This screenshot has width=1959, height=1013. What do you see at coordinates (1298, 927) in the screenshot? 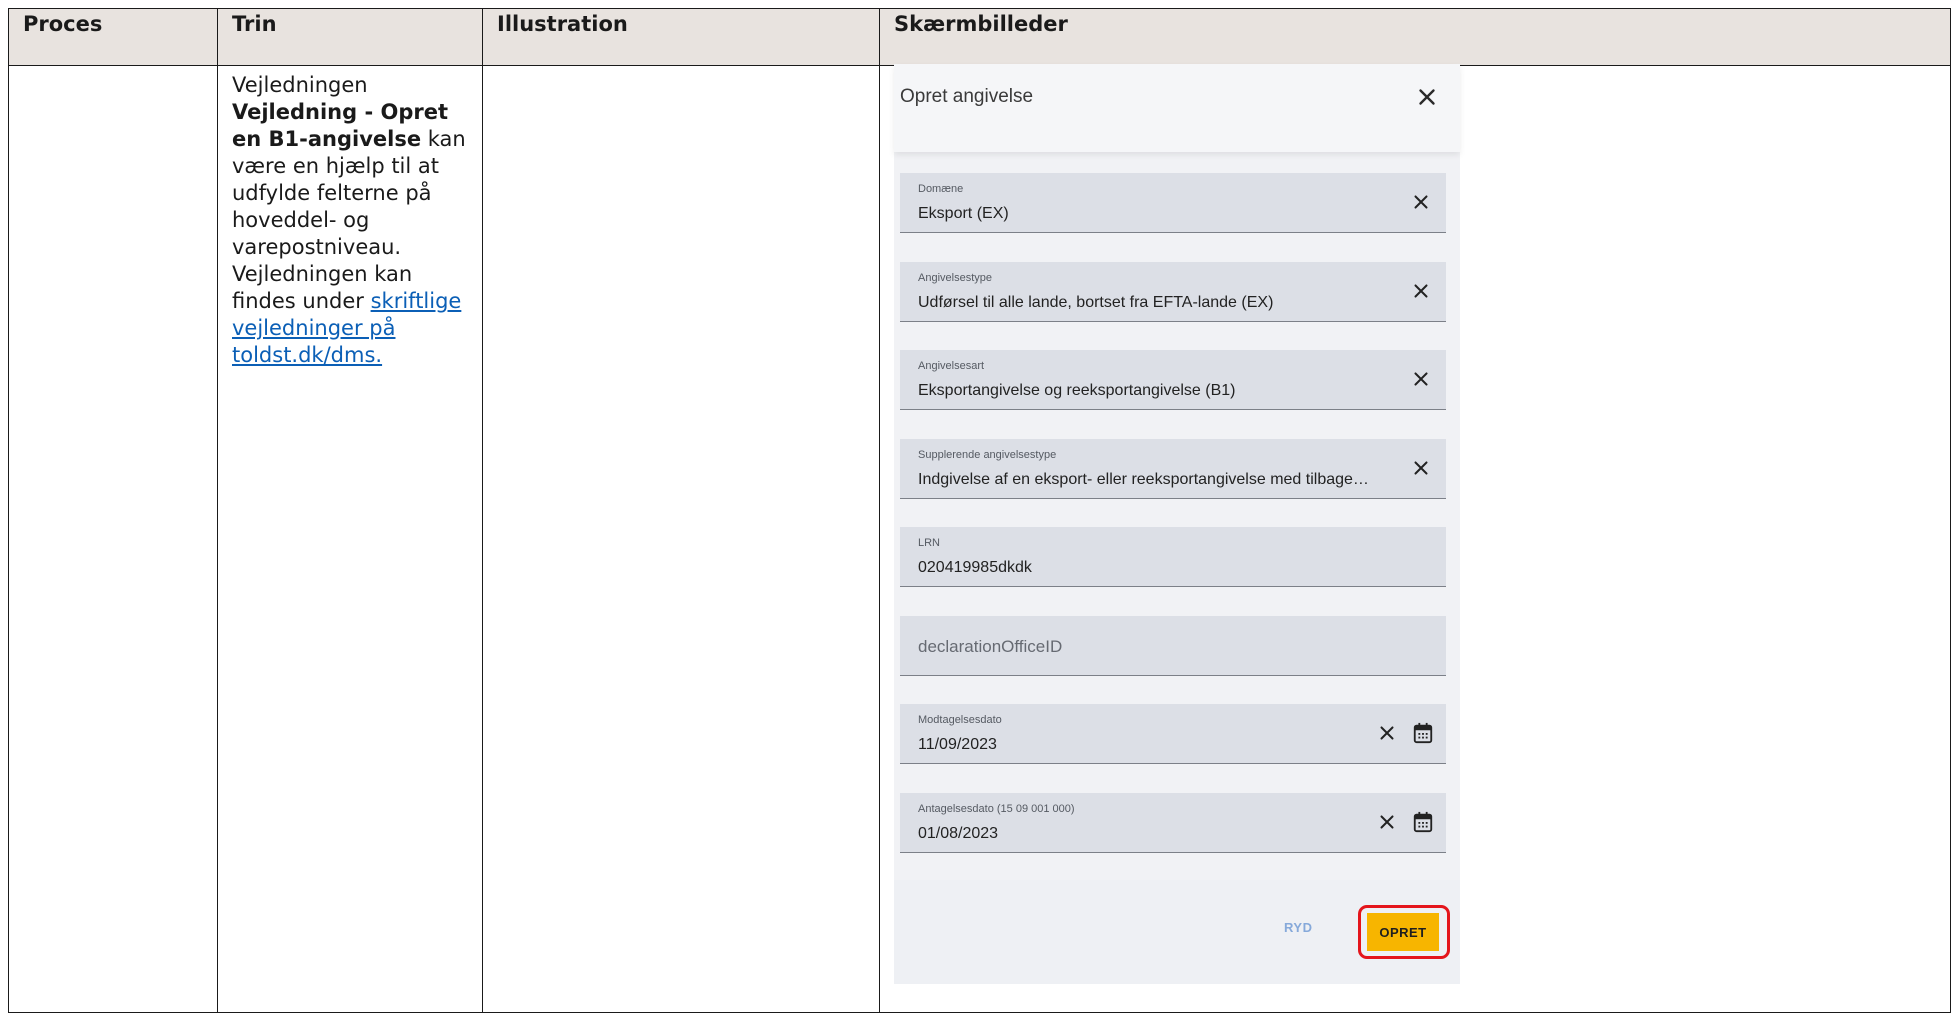
I see `clear-button: RYD` at bounding box center [1298, 927].